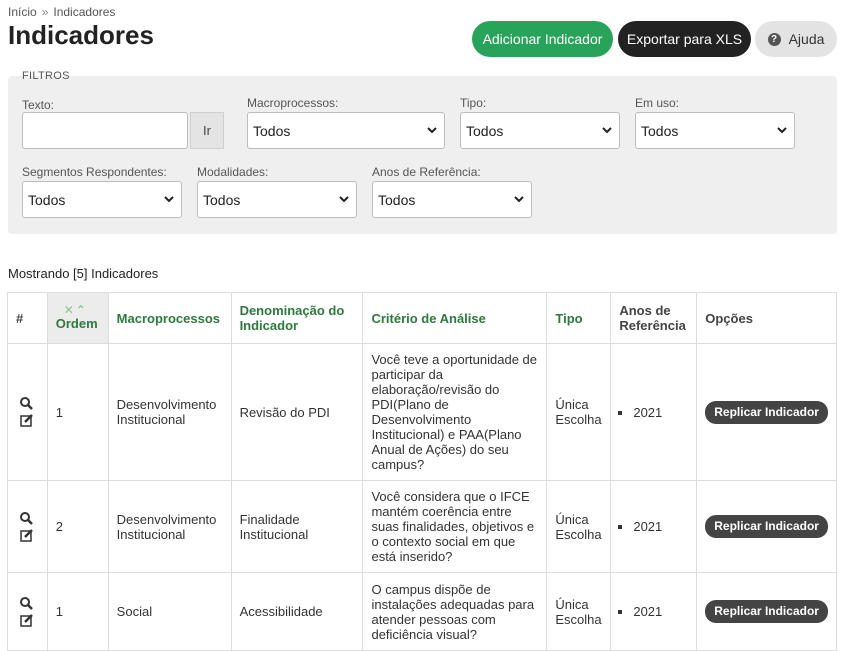 Image resolution: width=845 pixels, height=651 pixels. I want to click on anos-label: Anos de Referência:, so click(426, 172).